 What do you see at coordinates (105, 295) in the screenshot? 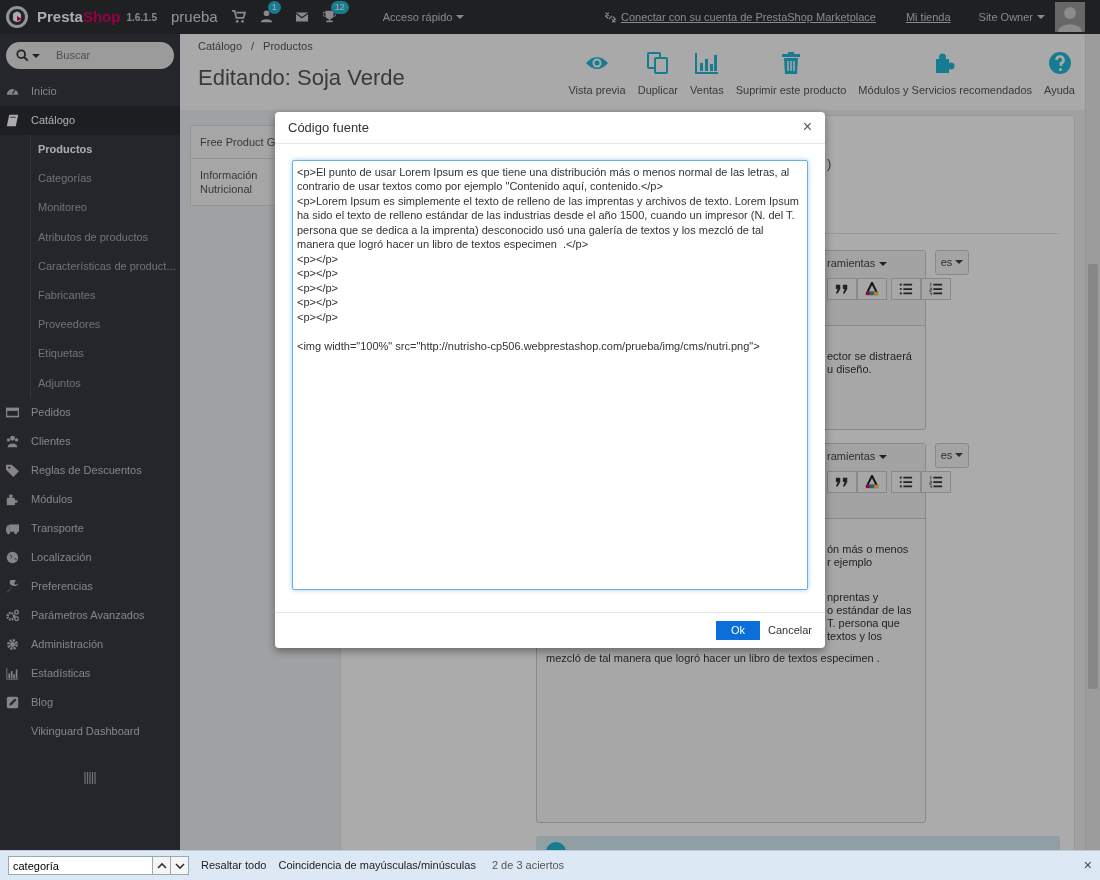
I see `submenu-item: Fabricantes` at bounding box center [105, 295].